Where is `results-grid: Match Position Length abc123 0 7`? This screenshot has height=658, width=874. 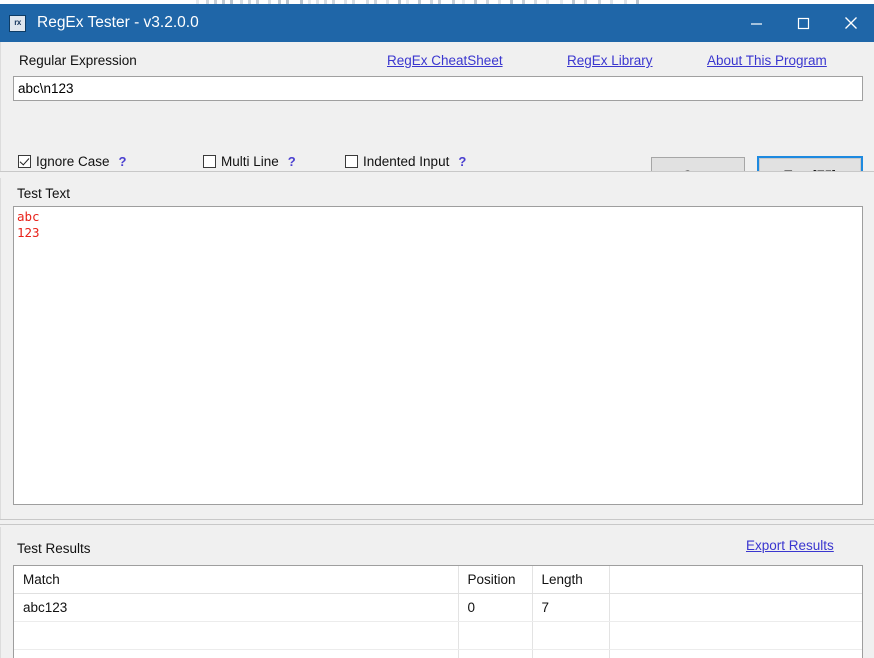 results-grid: Match Position Length abc123 0 7 is located at coordinates (438, 611).